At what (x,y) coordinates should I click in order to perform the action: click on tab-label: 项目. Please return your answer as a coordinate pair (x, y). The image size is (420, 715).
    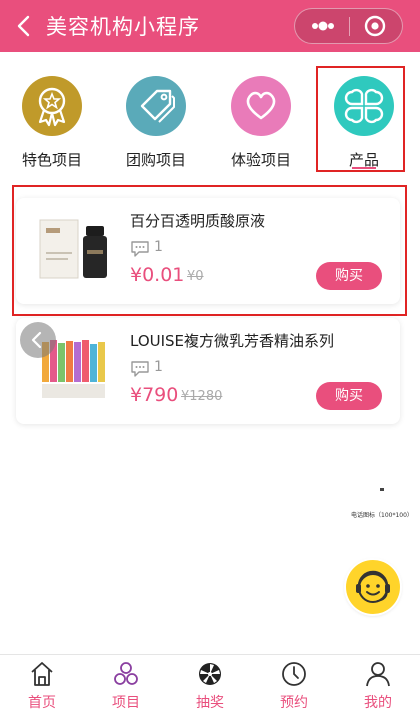
    Looking at the image, I should click on (126, 703).